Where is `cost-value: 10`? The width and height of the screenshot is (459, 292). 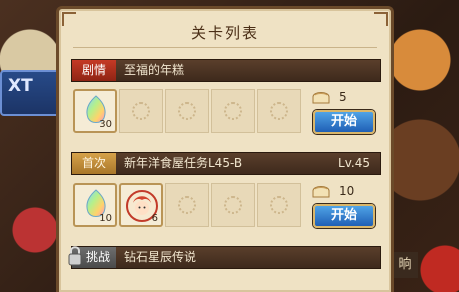
cost-value: 10 is located at coordinates (347, 191).